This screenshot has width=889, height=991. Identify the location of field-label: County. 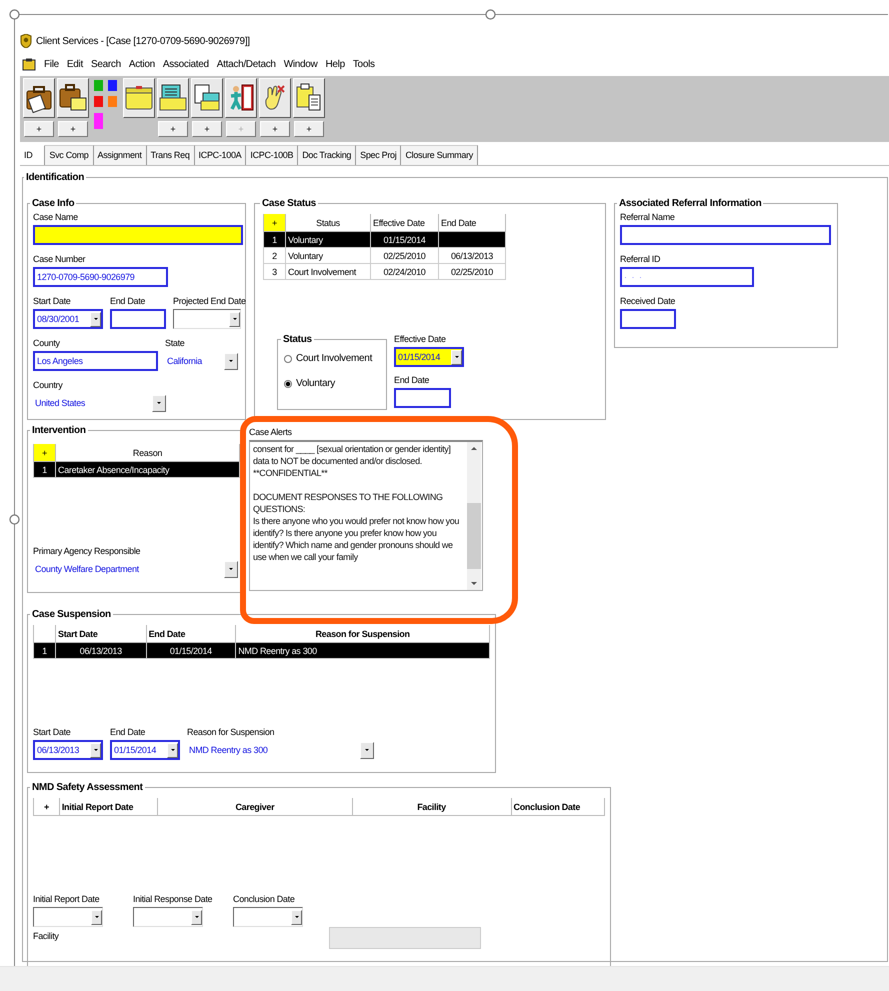
(46, 343).